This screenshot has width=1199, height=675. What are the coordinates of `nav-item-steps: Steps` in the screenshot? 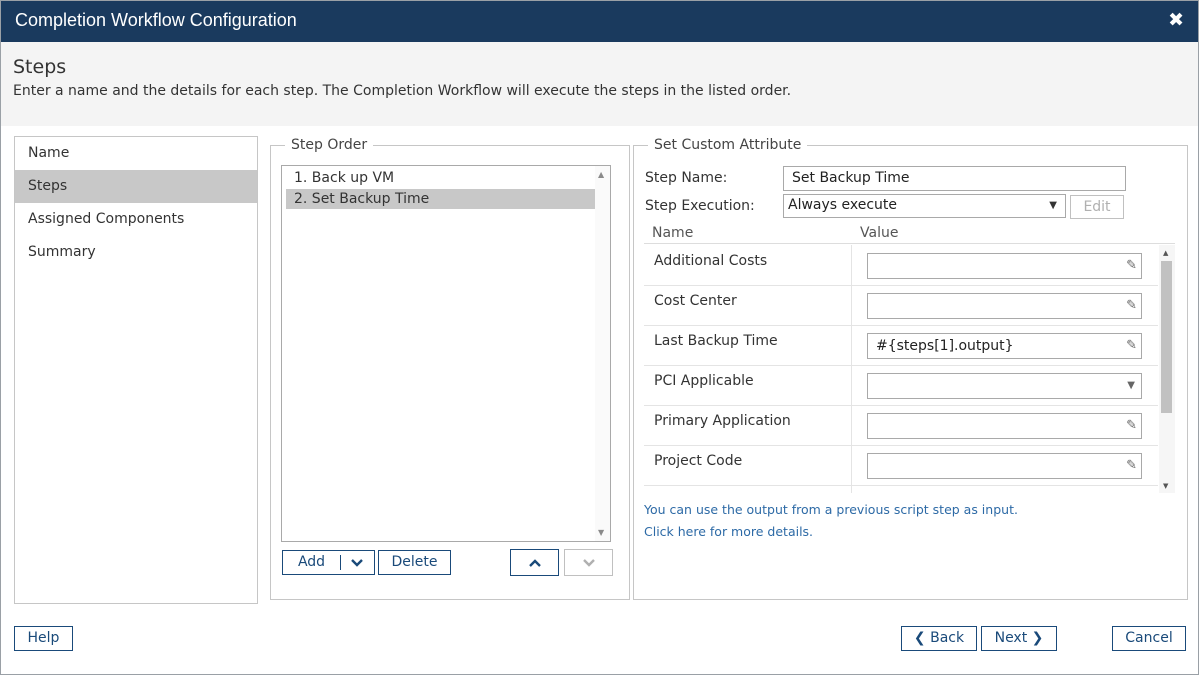 It's located at (136, 186).